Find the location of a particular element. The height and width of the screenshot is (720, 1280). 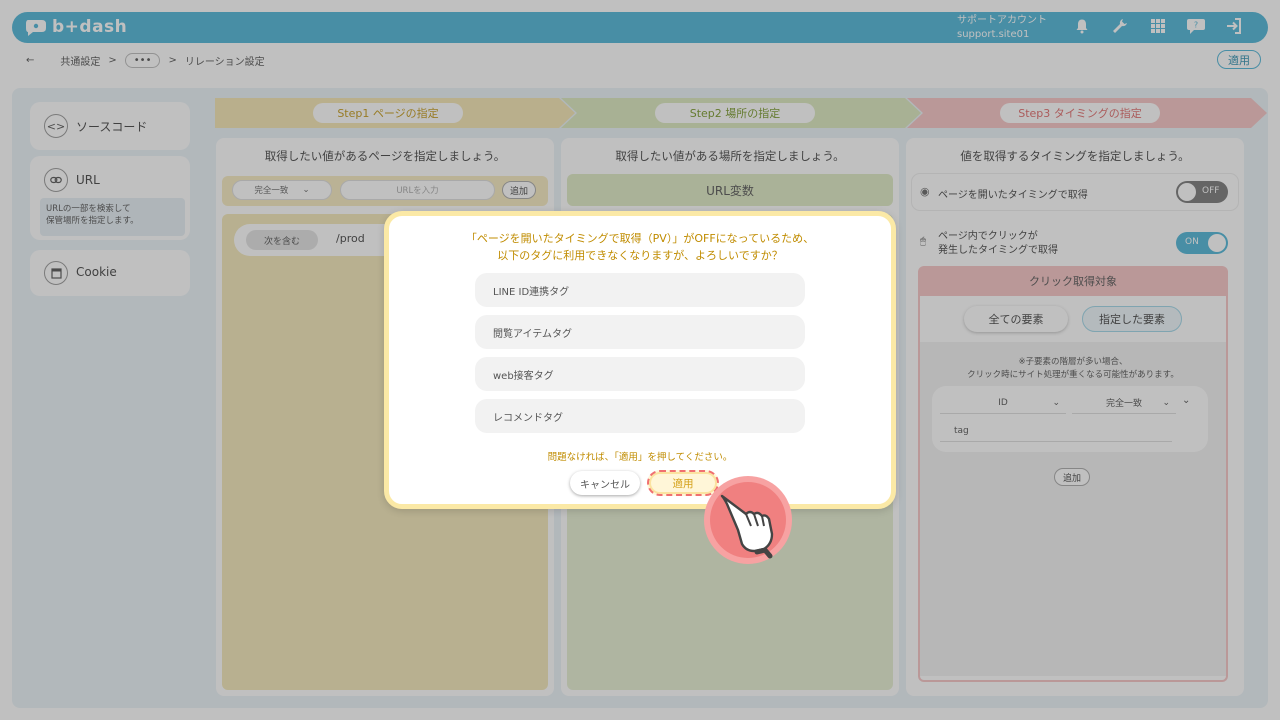

affected-tag-item: LINE ID連携タグ is located at coordinates (640, 290).